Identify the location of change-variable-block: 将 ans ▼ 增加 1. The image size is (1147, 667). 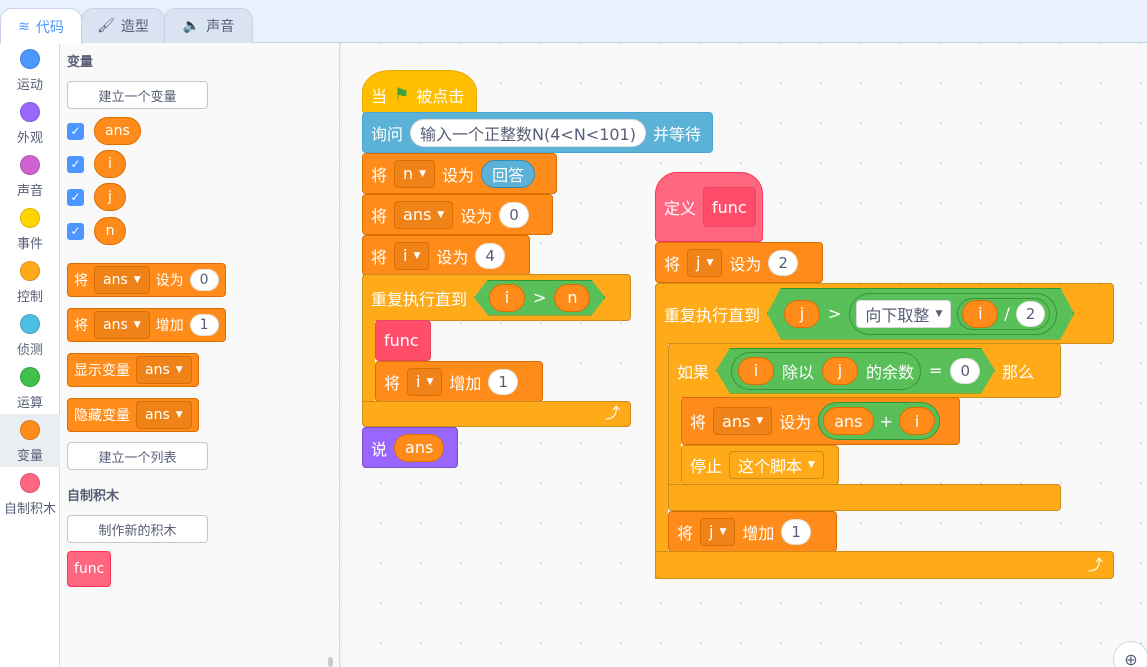
(146, 325).